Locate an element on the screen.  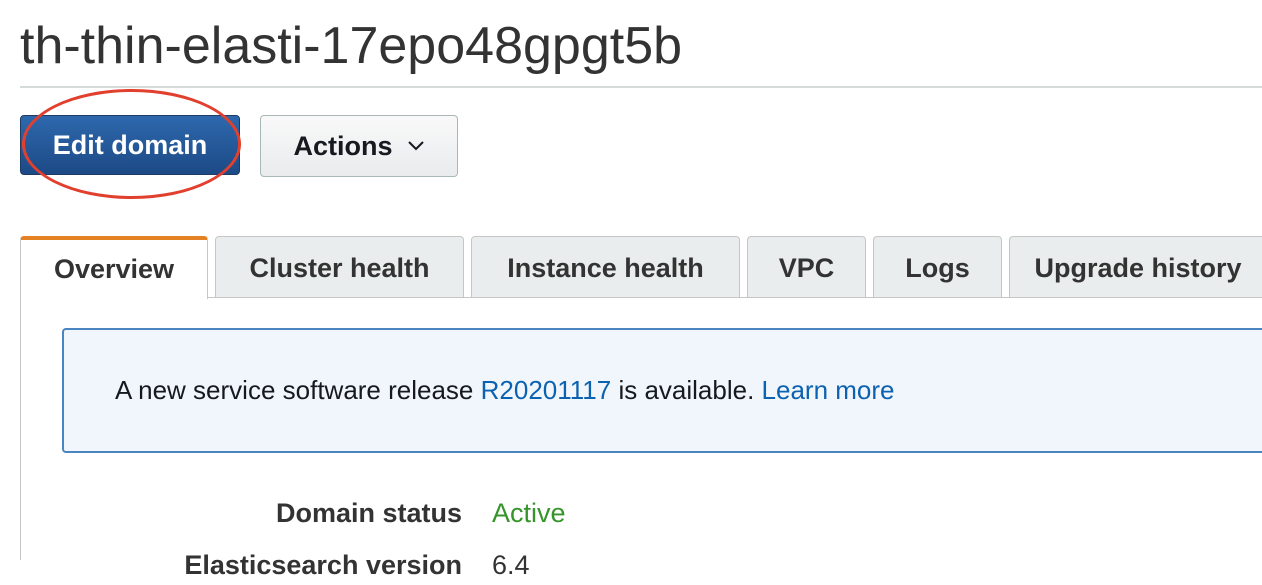
elasticsearch-version-value: 6.4 is located at coordinates (511, 565).